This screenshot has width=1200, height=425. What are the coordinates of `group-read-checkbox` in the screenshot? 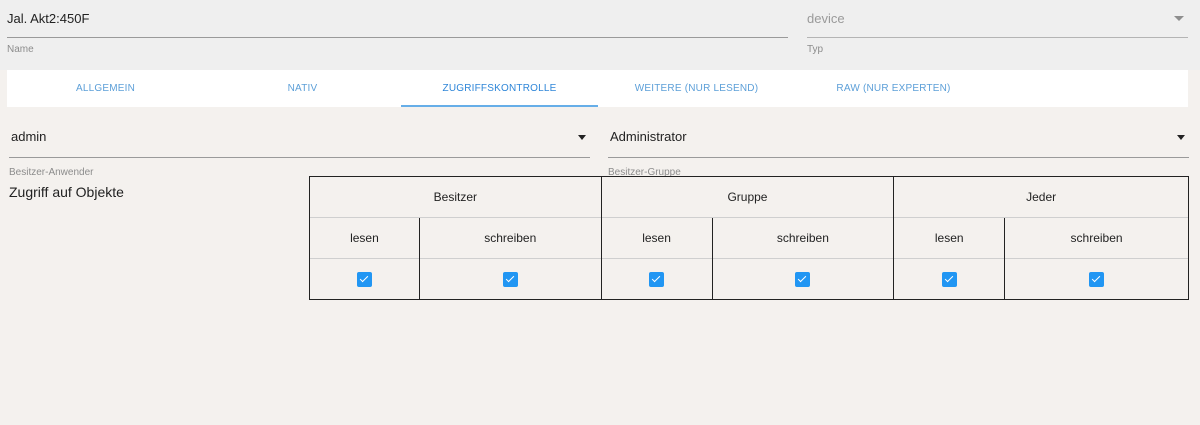 It's located at (657, 279).